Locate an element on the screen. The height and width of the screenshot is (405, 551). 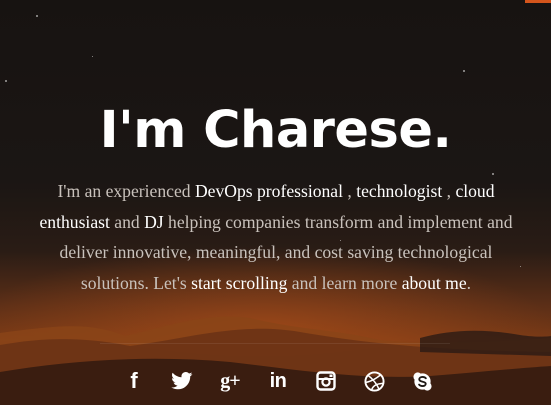
dribbble-link is located at coordinates (374, 381).